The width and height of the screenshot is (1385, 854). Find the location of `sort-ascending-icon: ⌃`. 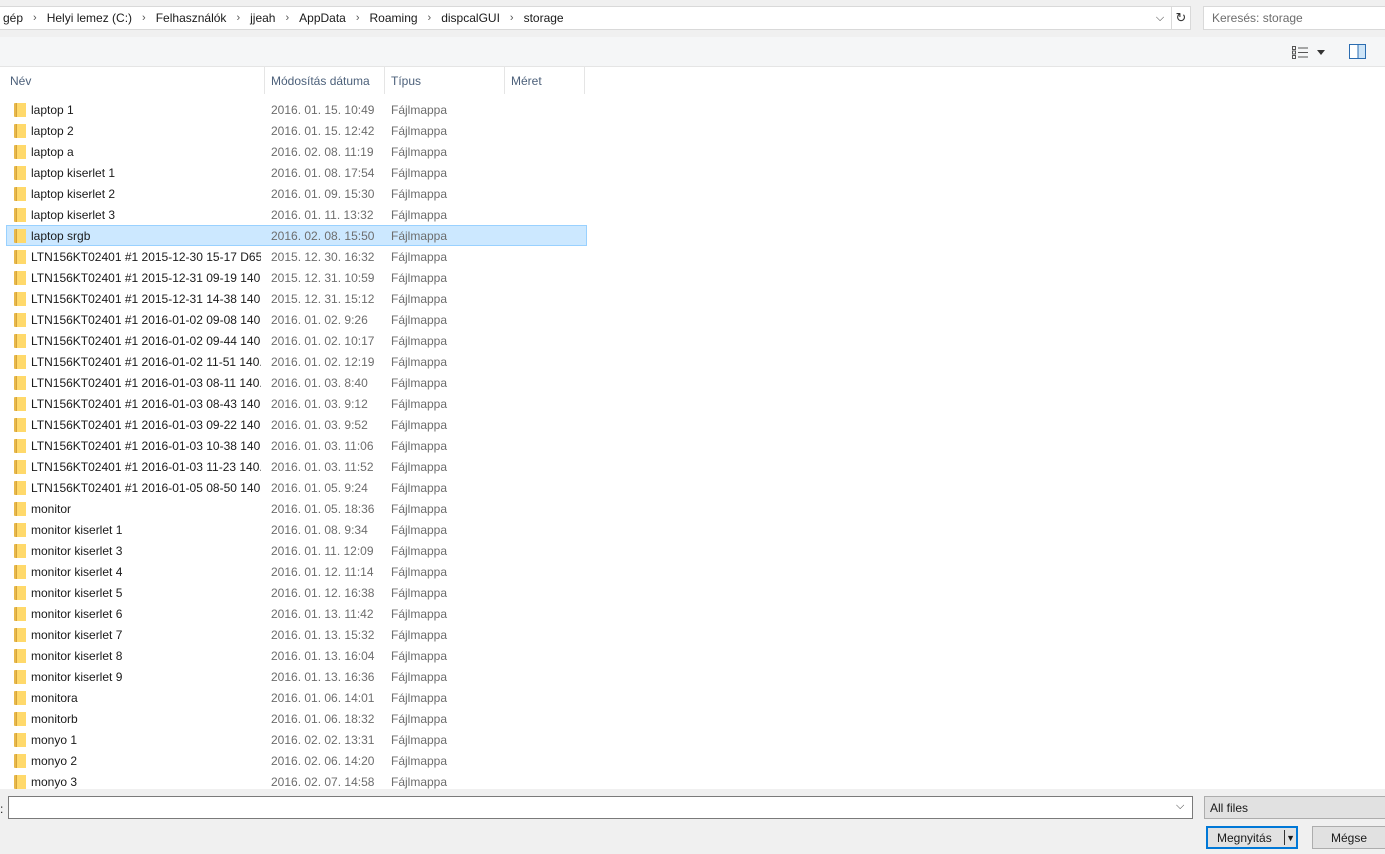

sort-ascending-icon: ⌃ is located at coordinates (133, 70).